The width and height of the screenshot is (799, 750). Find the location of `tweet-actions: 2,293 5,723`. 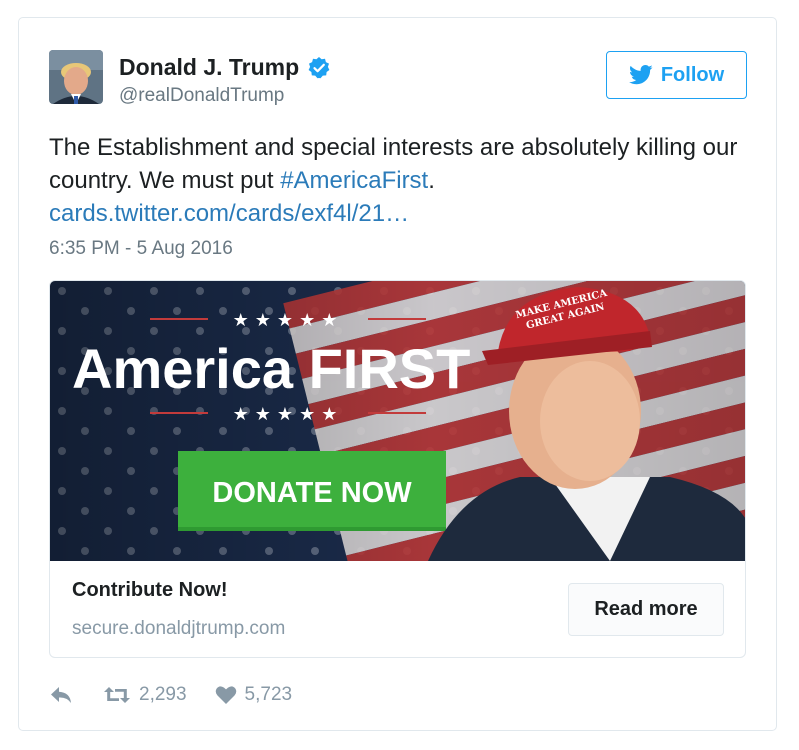

tweet-actions: 2,293 5,723 is located at coordinates (170, 695).